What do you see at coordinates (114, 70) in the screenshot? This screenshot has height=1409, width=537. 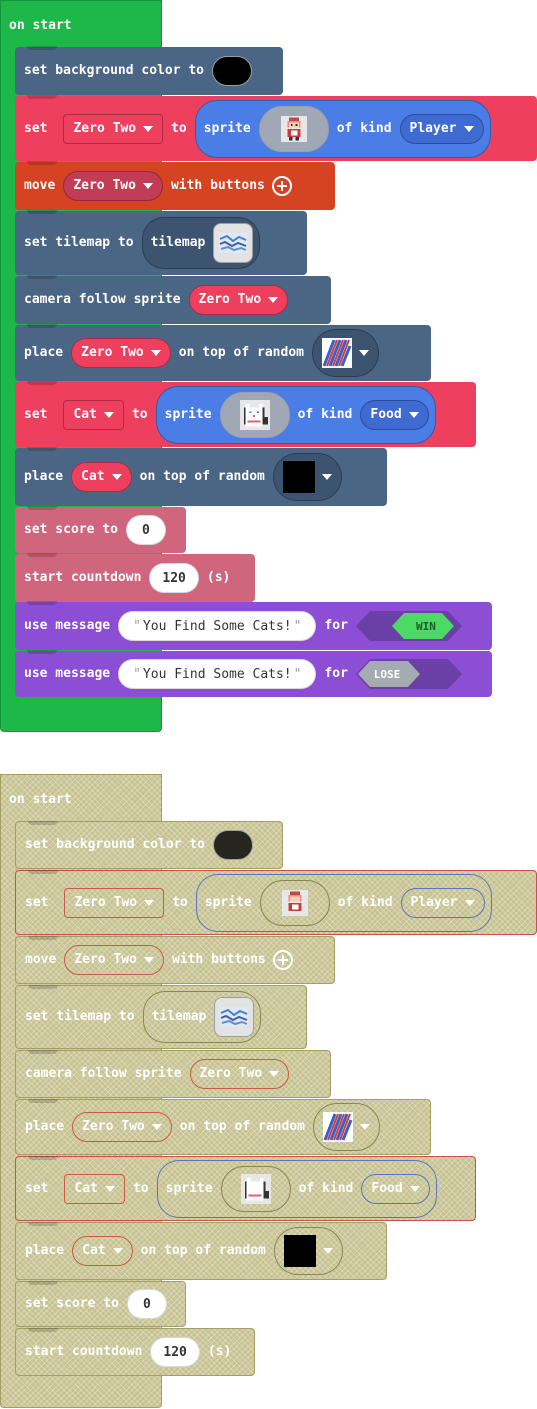 I see `block-label: set background color to` at bounding box center [114, 70].